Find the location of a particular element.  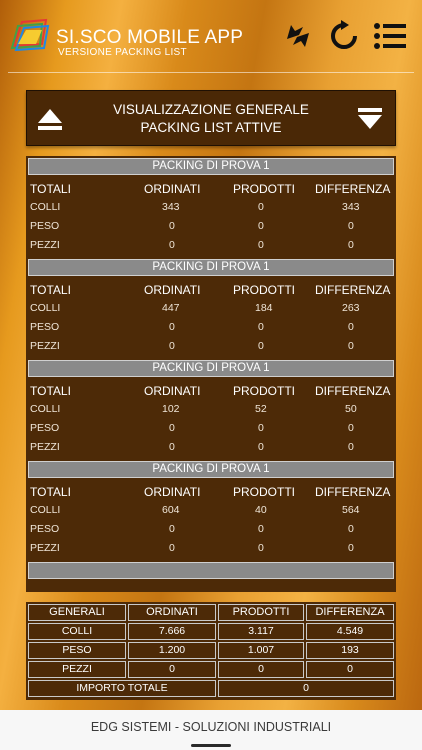

colli-differenza: 263 is located at coordinates (351, 308).